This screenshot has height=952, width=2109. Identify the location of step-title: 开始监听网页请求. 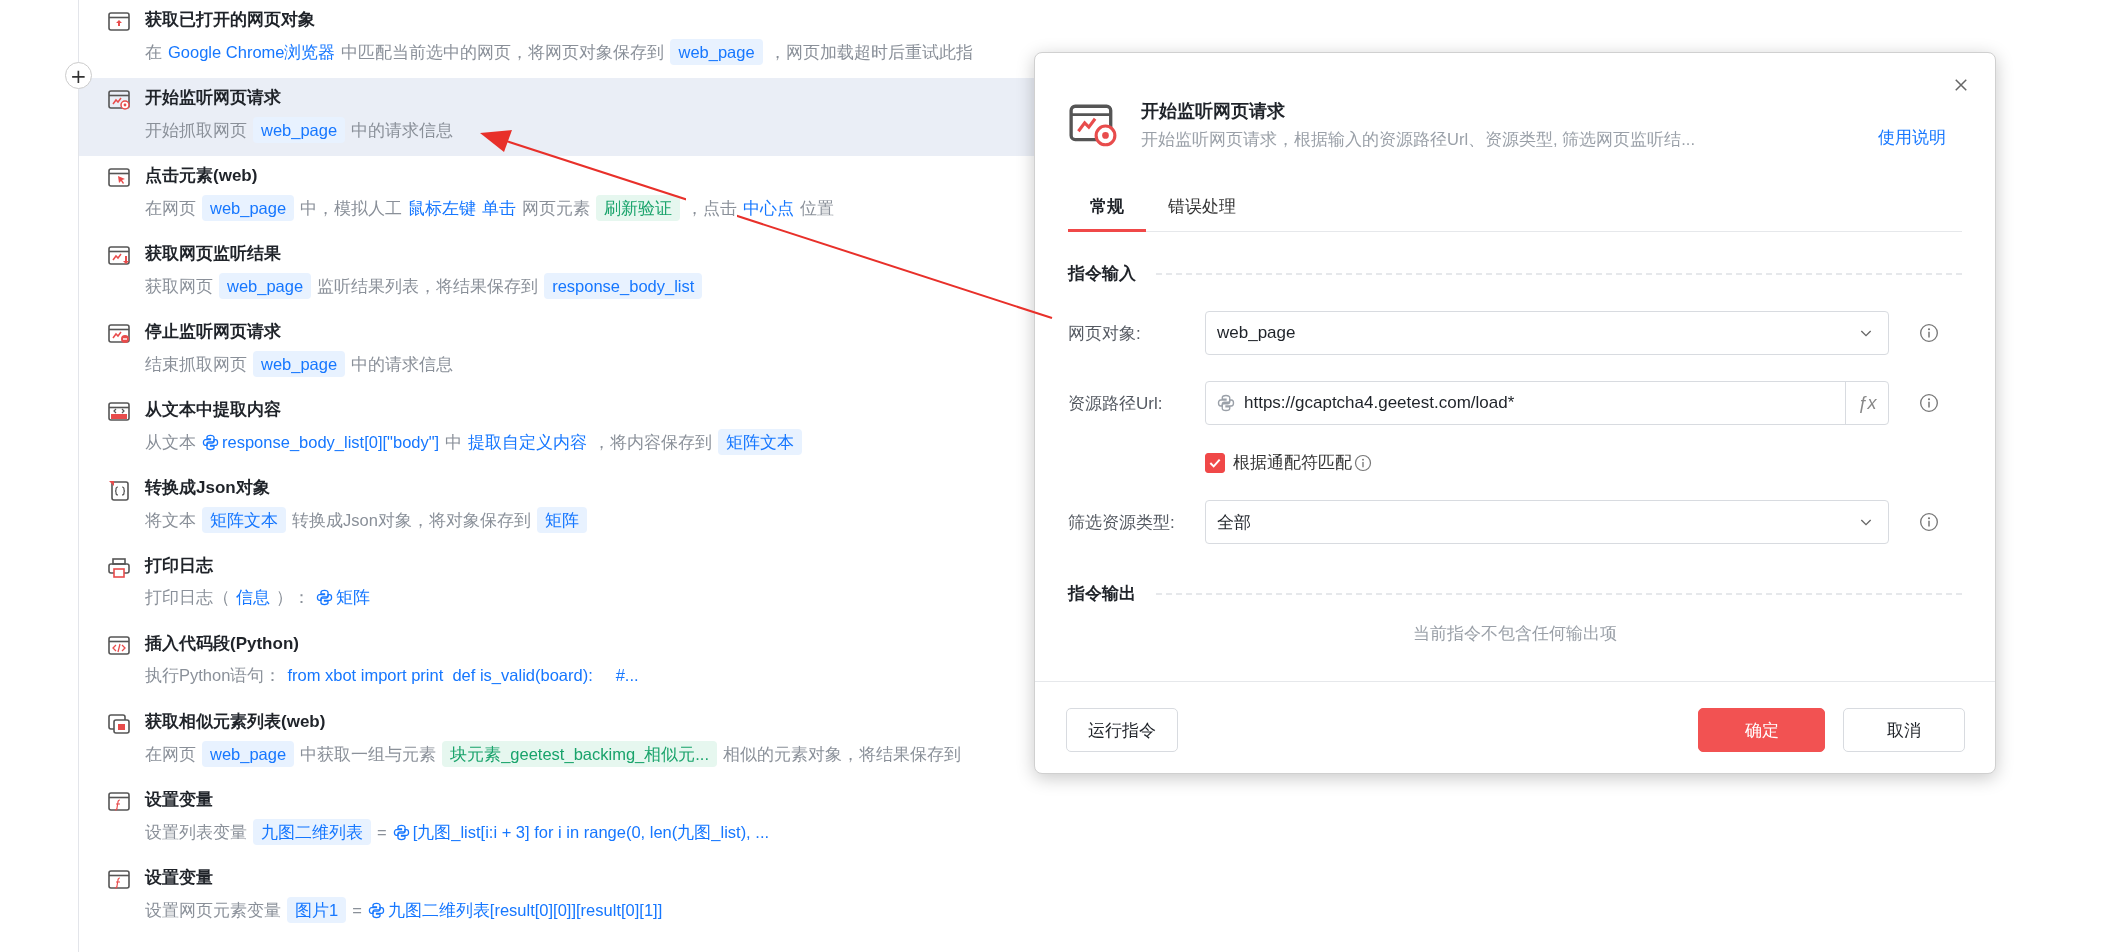
(213, 98).